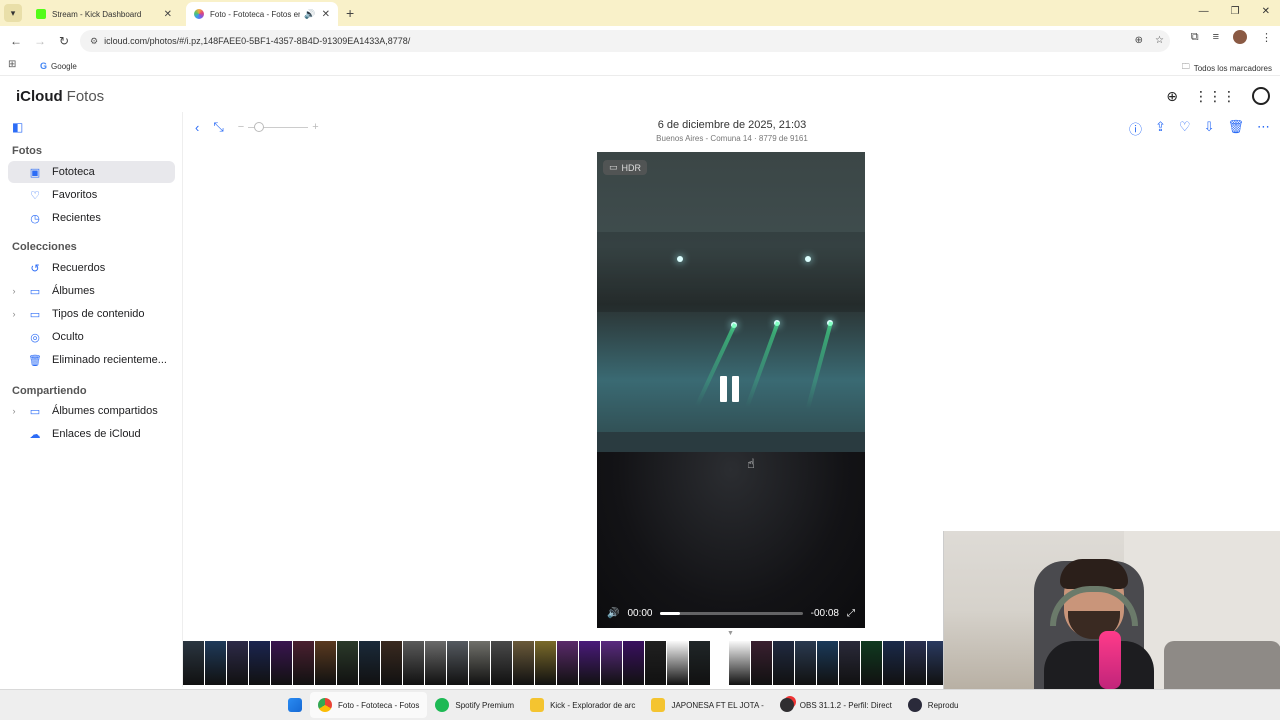 The height and width of the screenshot is (720, 1280). What do you see at coordinates (1204, 11) in the screenshot?
I see `minimize-icon: —` at bounding box center [1204, 11].